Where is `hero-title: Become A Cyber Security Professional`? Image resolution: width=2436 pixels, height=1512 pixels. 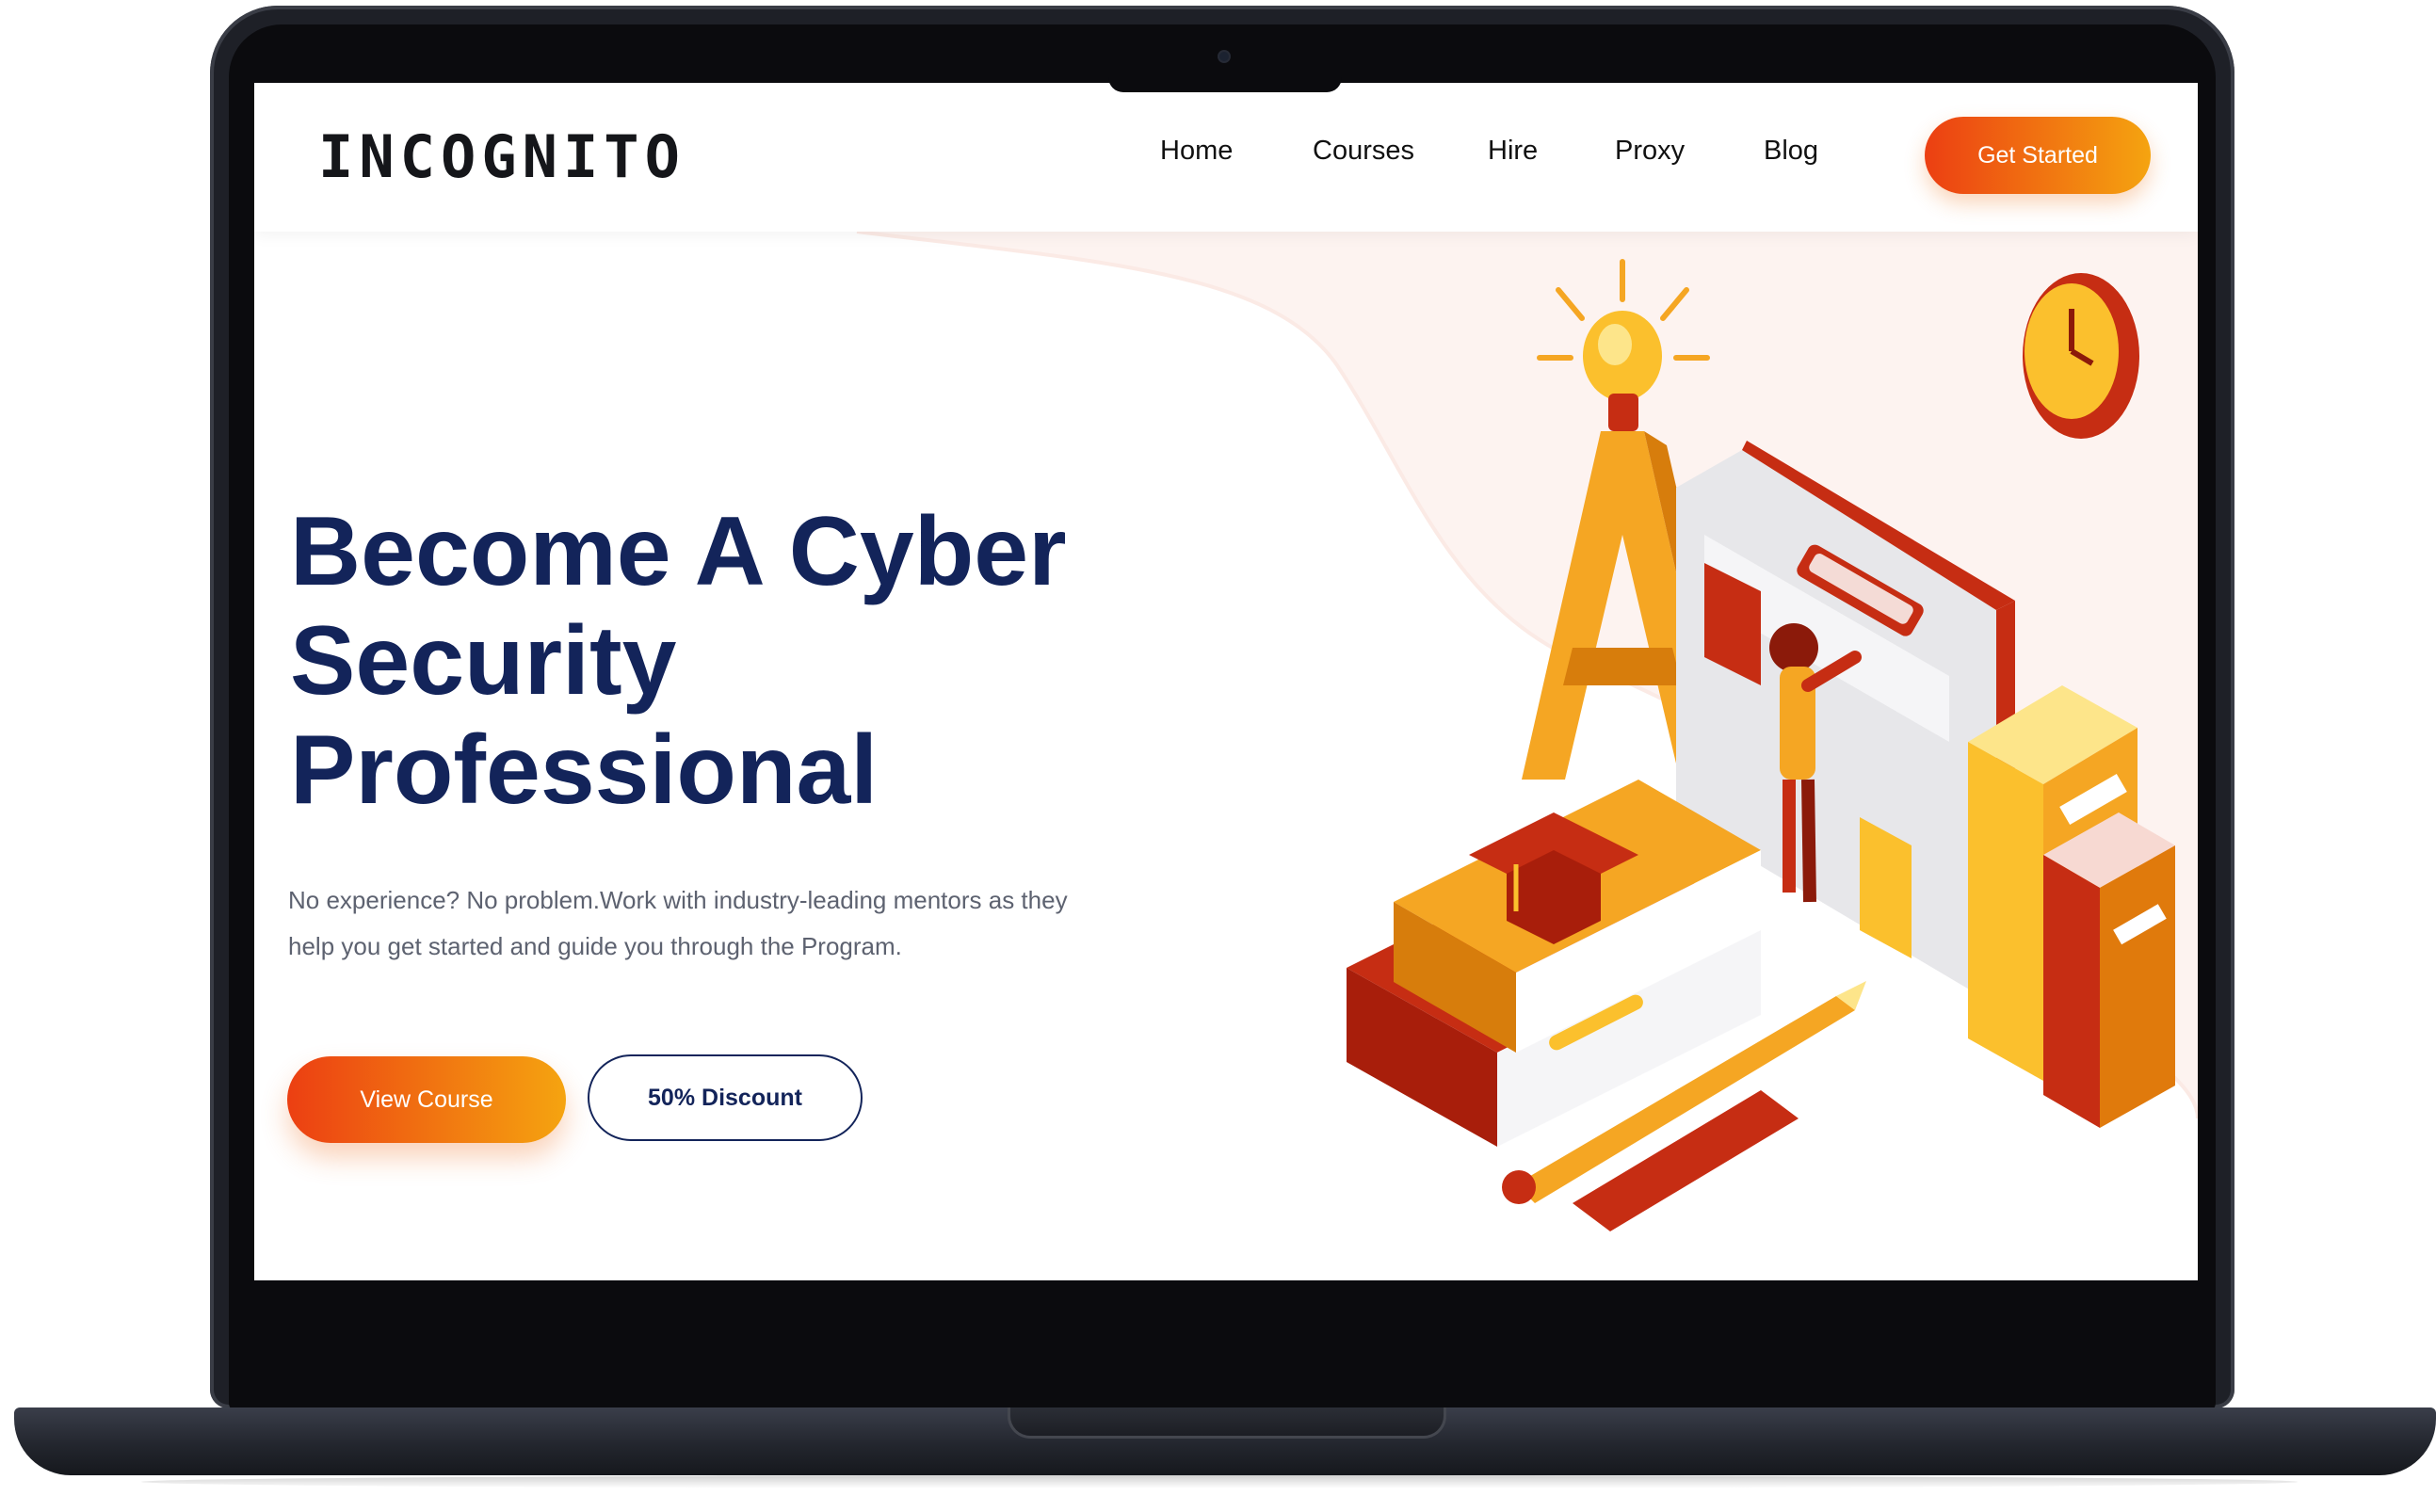 hero-title: Become A Cyber Security Professional is located at coordinates (713, 661).